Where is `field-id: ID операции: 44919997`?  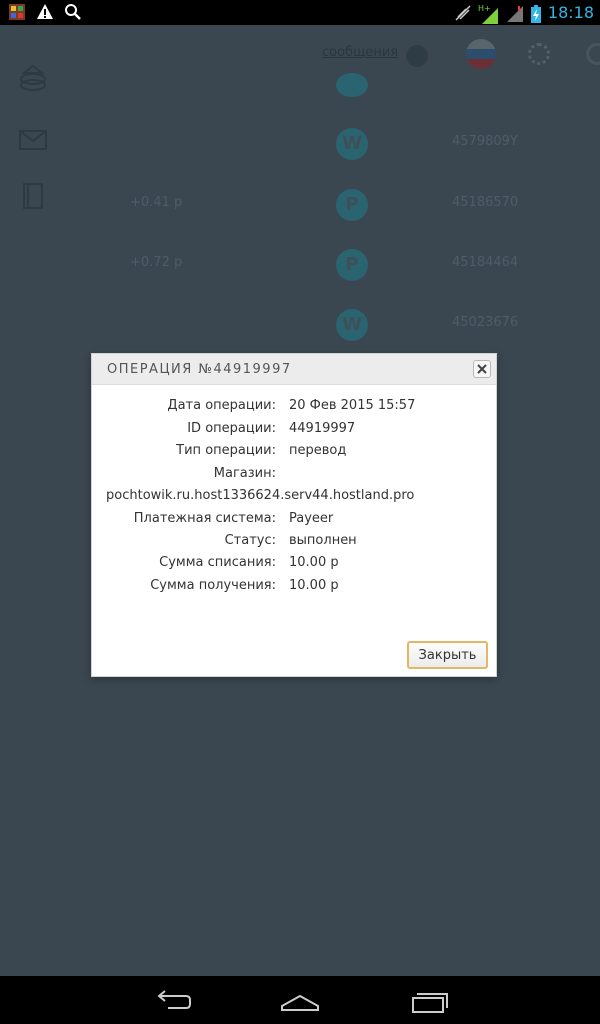
field-id: ID операции: 44919997 is located at coordinates (294, 431).